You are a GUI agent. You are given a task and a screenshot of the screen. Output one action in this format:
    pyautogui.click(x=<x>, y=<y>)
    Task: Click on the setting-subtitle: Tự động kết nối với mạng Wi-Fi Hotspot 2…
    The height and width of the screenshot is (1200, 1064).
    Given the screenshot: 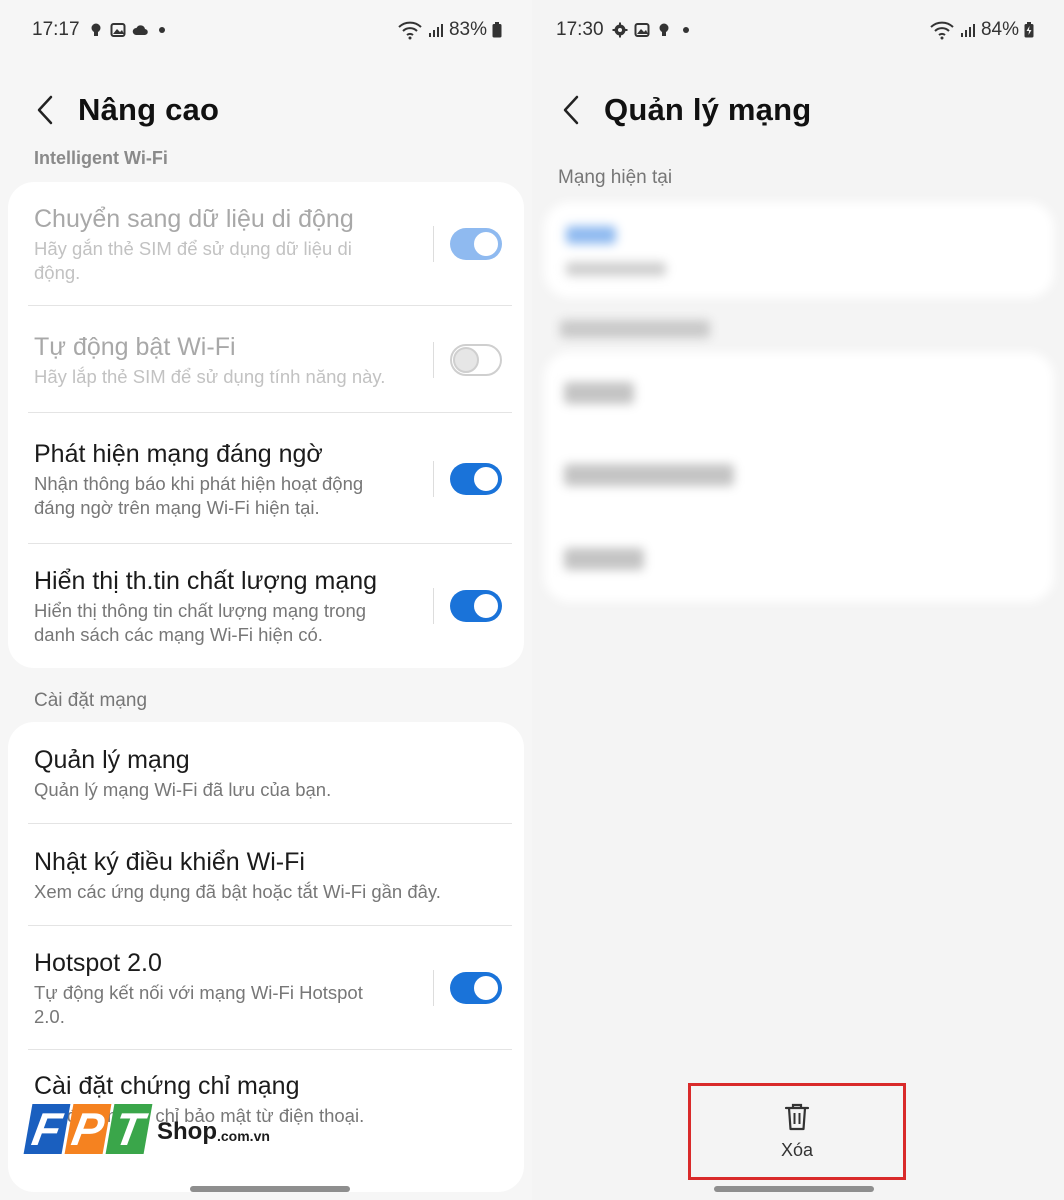 What is the action you would take?
    pyautogui.click(x=198, y=1004)
    